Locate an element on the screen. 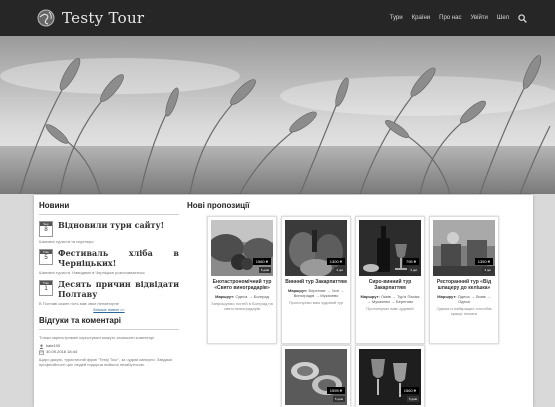  tour-image: 1560 ₴ 5 днів is located at coordinates (390, 377).